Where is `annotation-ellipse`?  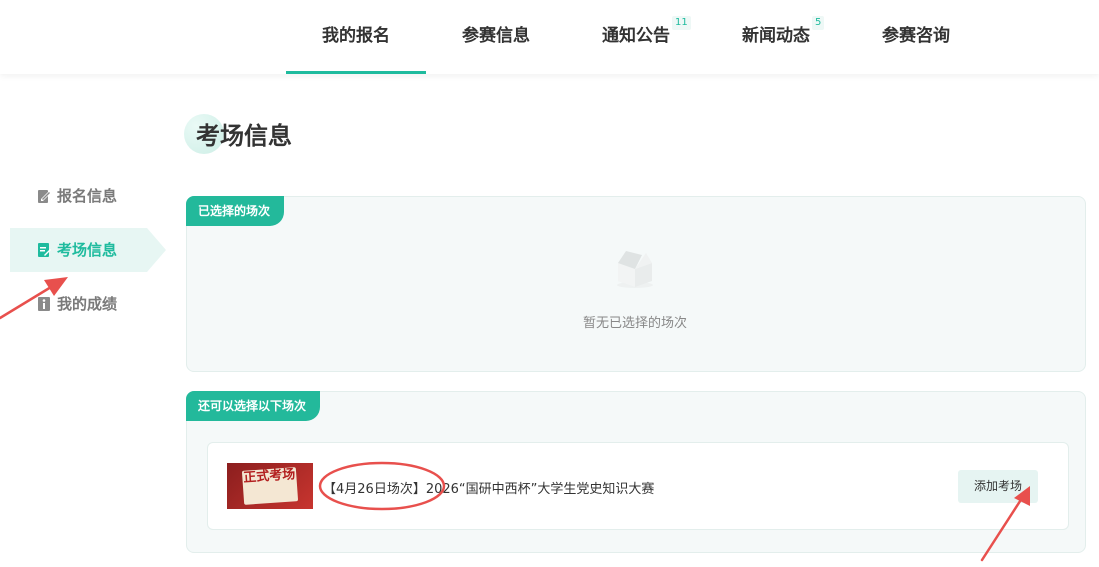 annotation-ellipse is located at coordinates (382, 486).